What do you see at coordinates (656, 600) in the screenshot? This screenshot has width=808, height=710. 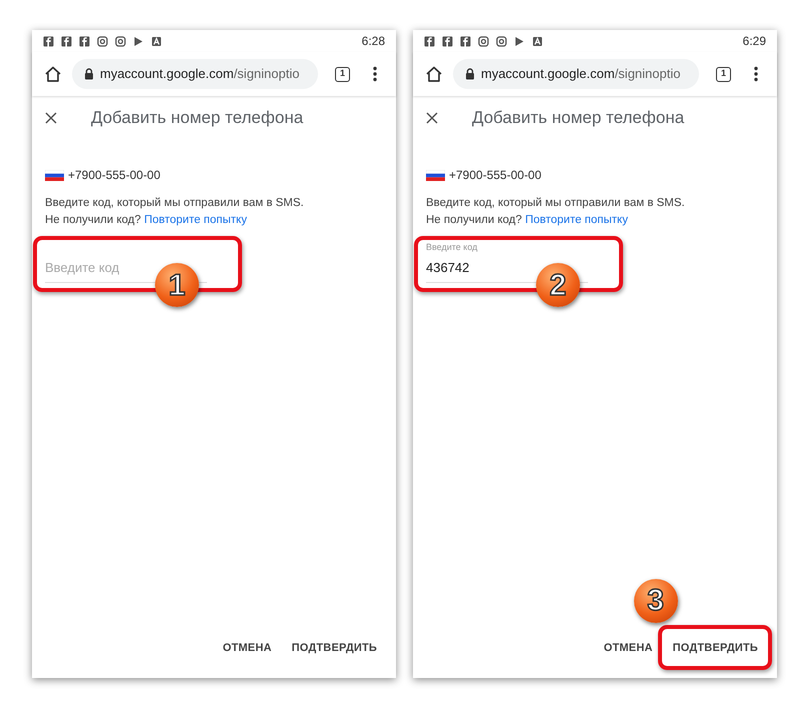 I see `step-badge: 3` at bounding box center [656, 600].